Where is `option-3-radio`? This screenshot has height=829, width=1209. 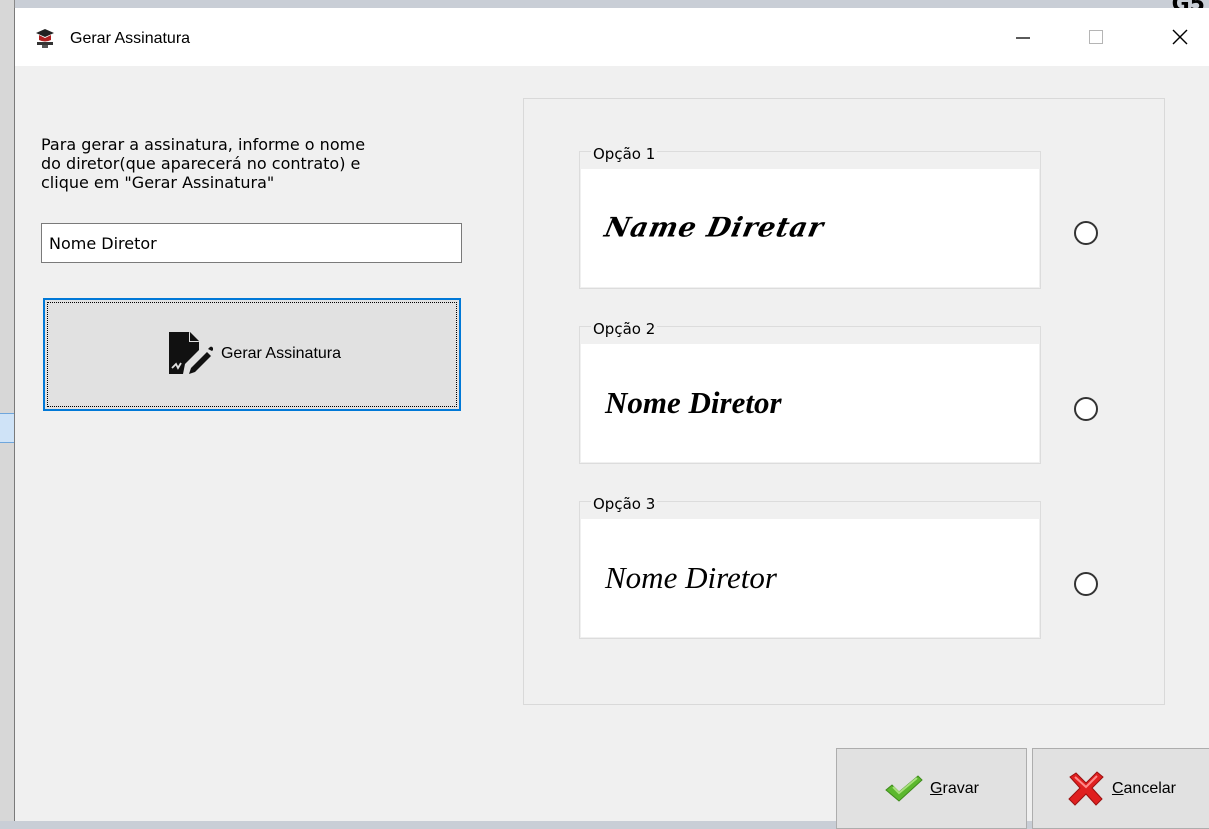
option-3-radio is located at coordinates (1086, 584).